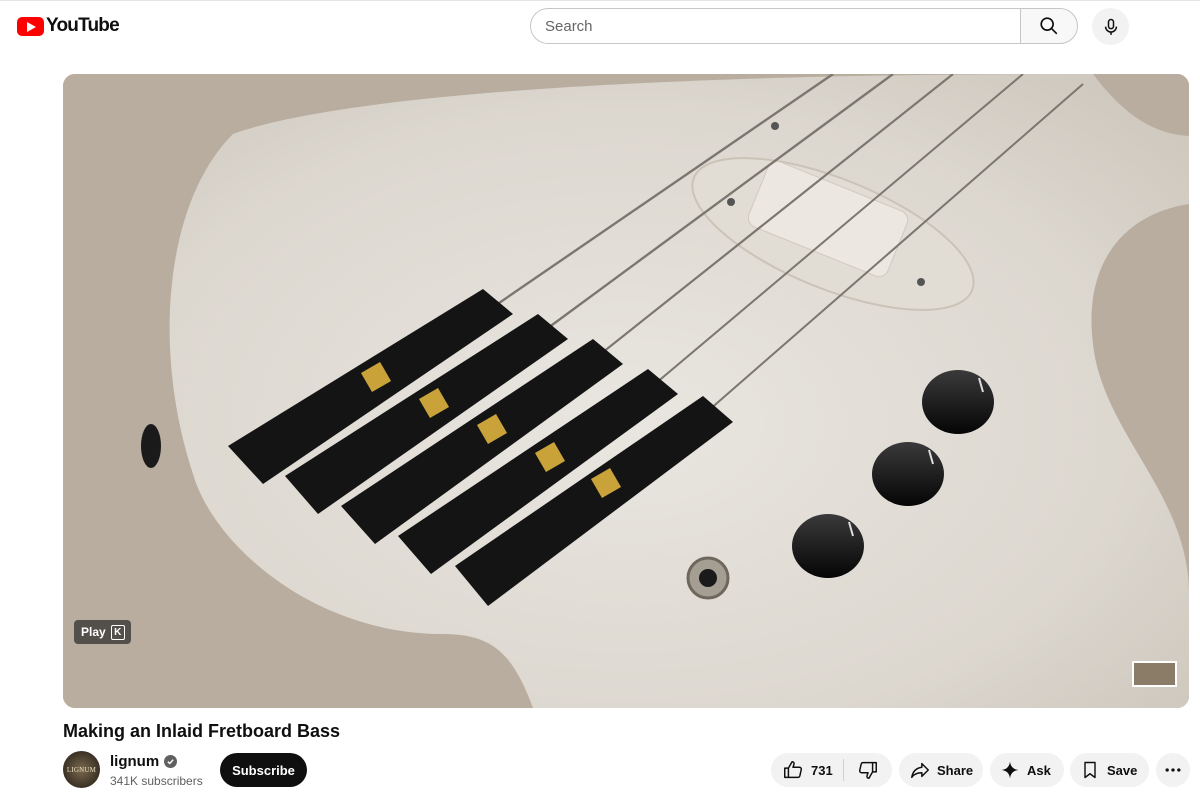  Describe the element at coordinates (171, 761) in the screenshot. I see `verified-icon` at that location.